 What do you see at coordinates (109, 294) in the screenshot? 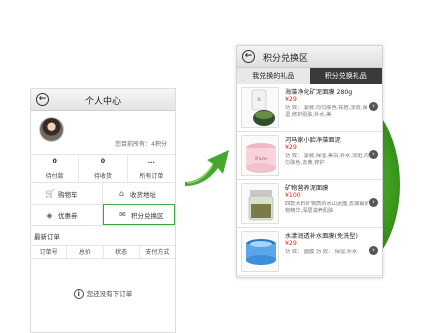
I see `empty-text: 您还没有下订单` at bounding box center [109, 294].